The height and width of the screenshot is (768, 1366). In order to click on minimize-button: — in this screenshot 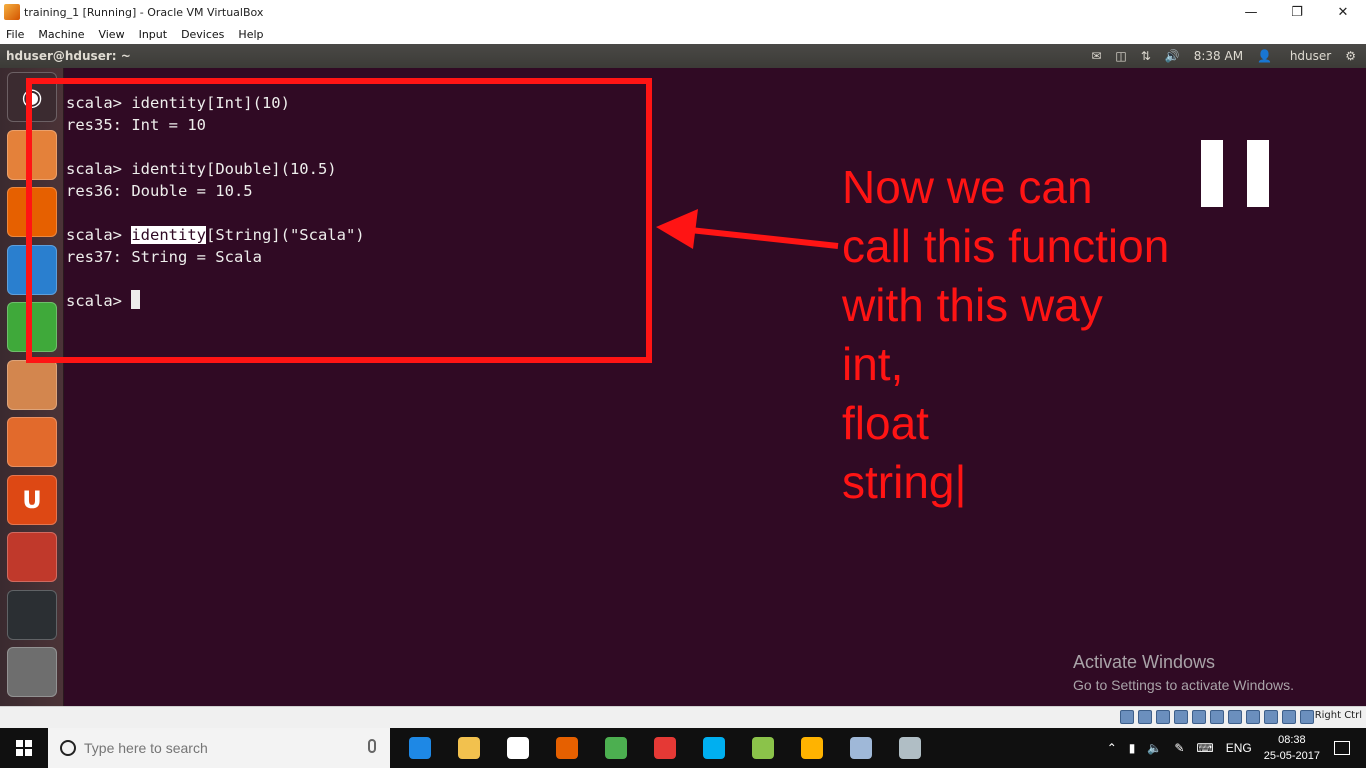, I will do `click(1251, 12)`.